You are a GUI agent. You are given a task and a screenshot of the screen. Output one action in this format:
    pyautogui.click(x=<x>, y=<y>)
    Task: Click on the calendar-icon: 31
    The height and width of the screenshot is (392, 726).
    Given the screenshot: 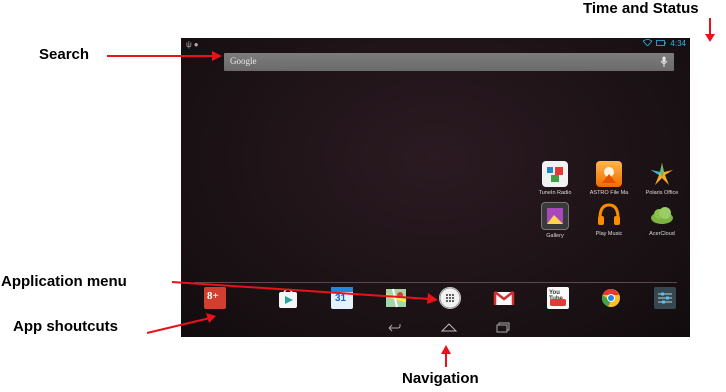 What is the action you would take?
    pyautogui.click(x=342, y=298)
    